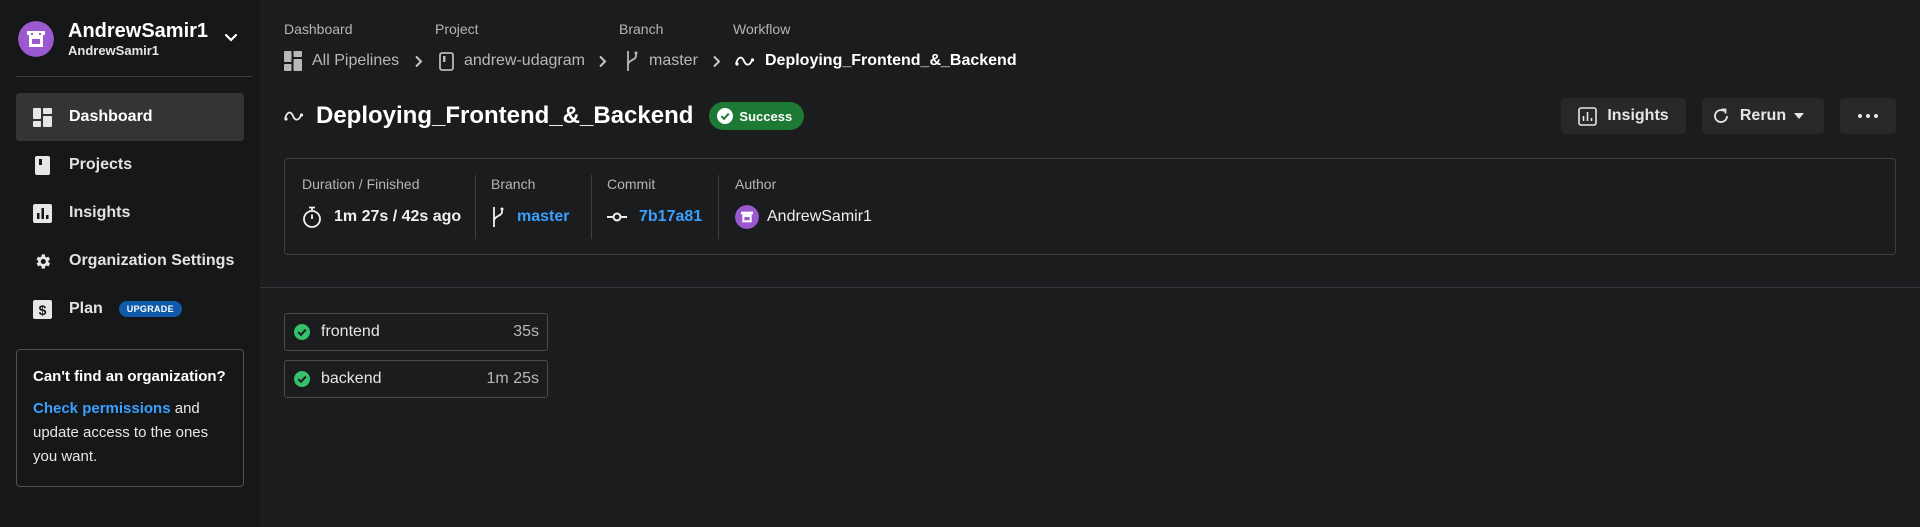  What do you see at coordinates (530, 202) in the screenshot?
I see `branch-info: Branch master` at bounding box center [530, 202].